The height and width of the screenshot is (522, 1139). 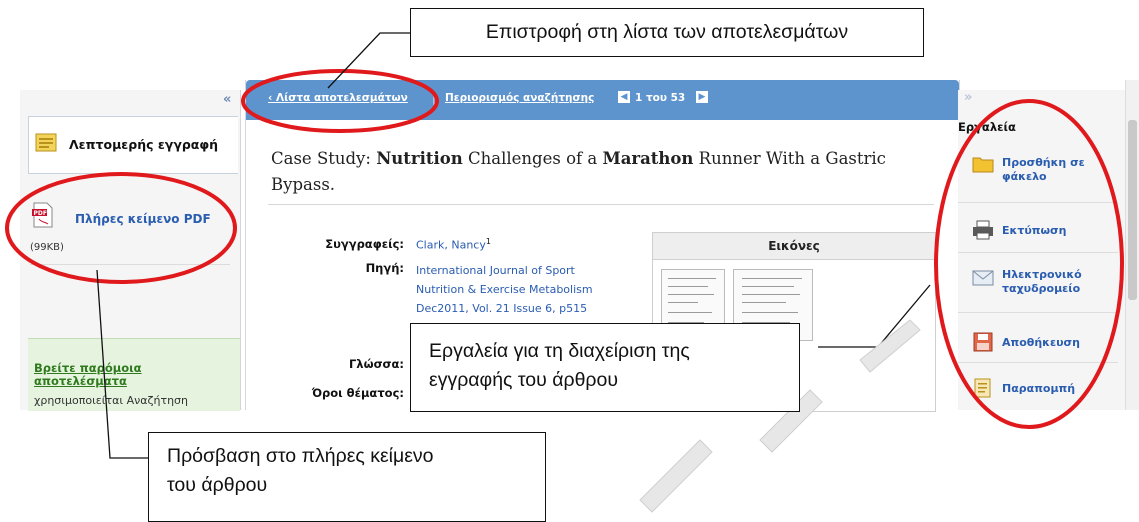 What do you see at coordinates (364, 244) in the screenshot?
I see `authors-label: Συγγραφείς:` at bounding box center [364, 244].